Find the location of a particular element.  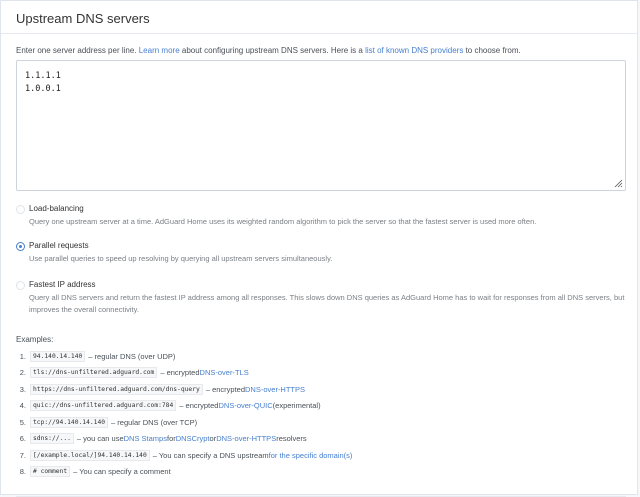

examples-title: Examples: is located at coordinates (35, 339).